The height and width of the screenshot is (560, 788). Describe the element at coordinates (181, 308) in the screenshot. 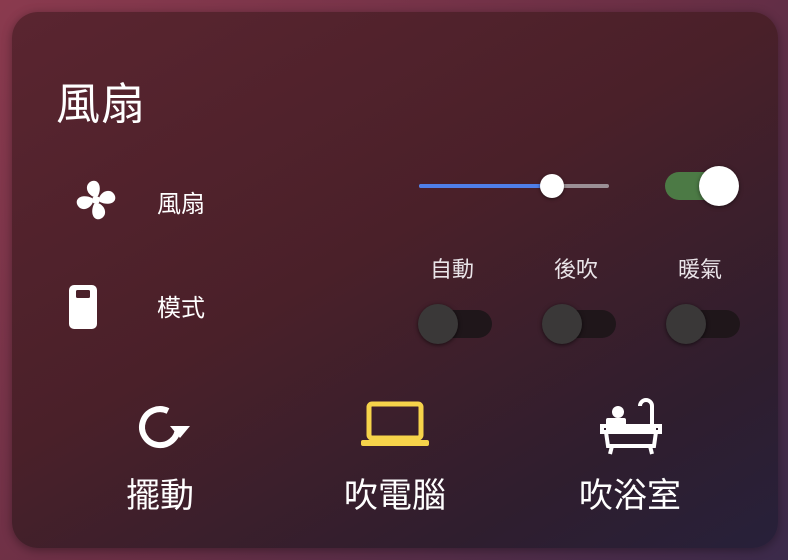

I see `mode-label: 模式` at that location.